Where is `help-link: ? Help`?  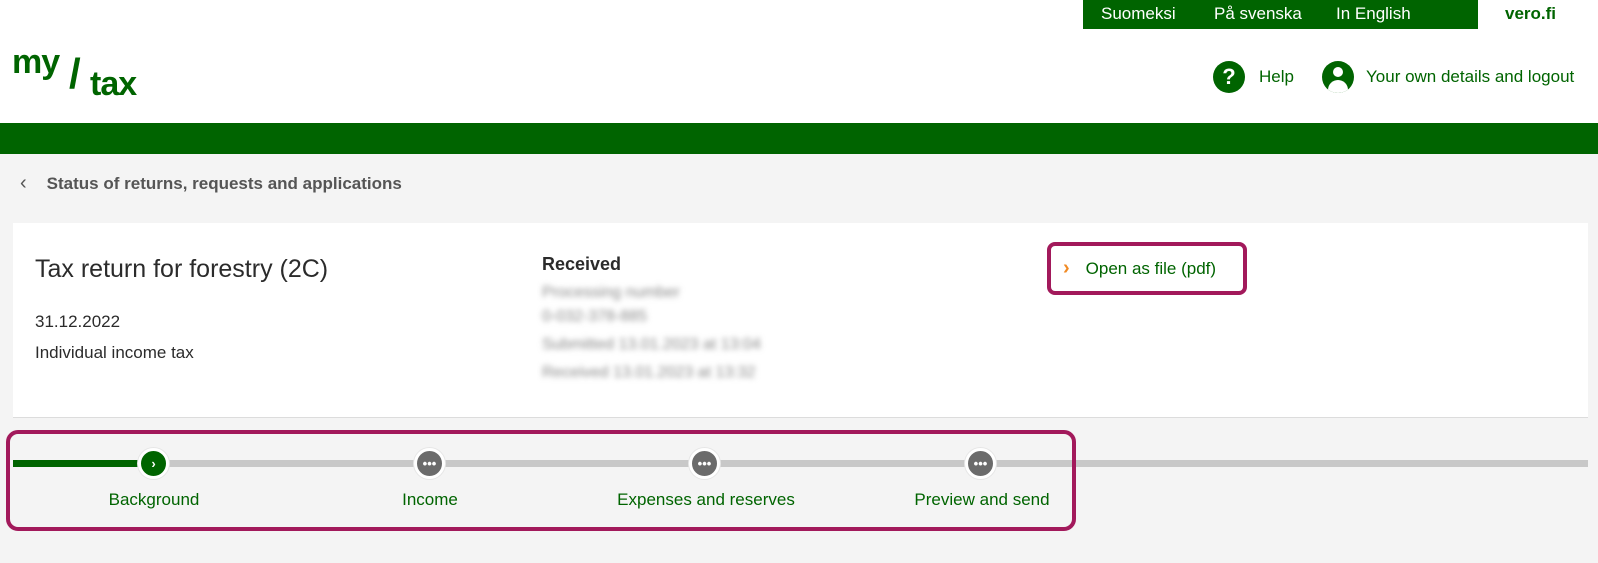
help-link: ? Help is located at coordinates (1253, 77).